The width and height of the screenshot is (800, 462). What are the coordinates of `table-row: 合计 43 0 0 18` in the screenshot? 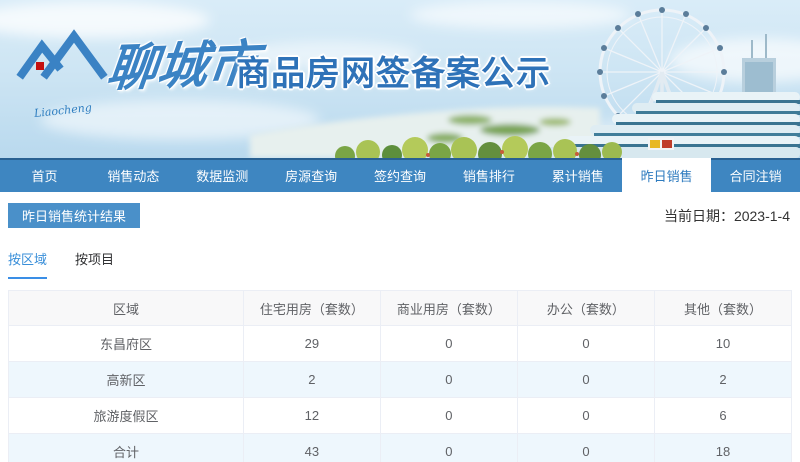 It's located at (400, 447).